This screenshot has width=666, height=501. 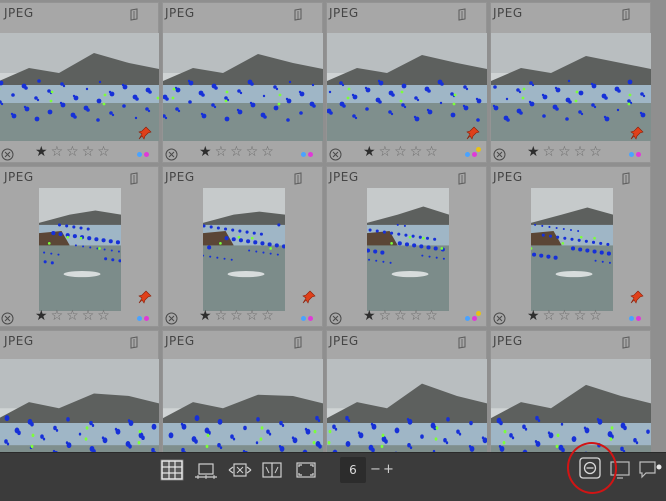 What do you see at coordinates (474, 318) in the screenshot?
I see `color-label-dot` at bounding box center [474, 318].